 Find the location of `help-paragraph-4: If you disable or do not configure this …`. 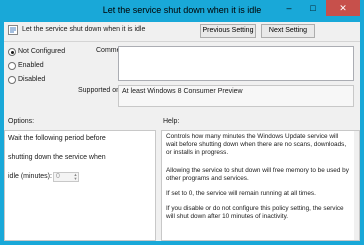

help-paragraph-4: If you disable or do not configure this … is located at coordinates (255, 212).